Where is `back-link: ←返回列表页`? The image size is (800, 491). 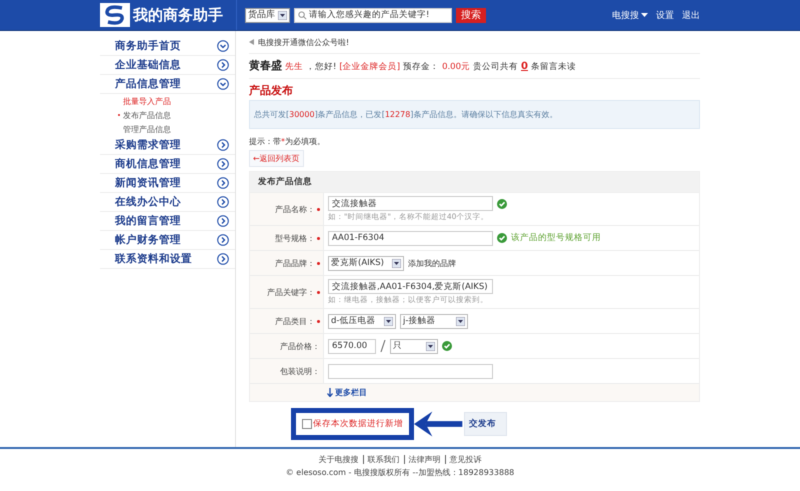 back-link: ←返回列表页 is located at coordinates (276, 158).